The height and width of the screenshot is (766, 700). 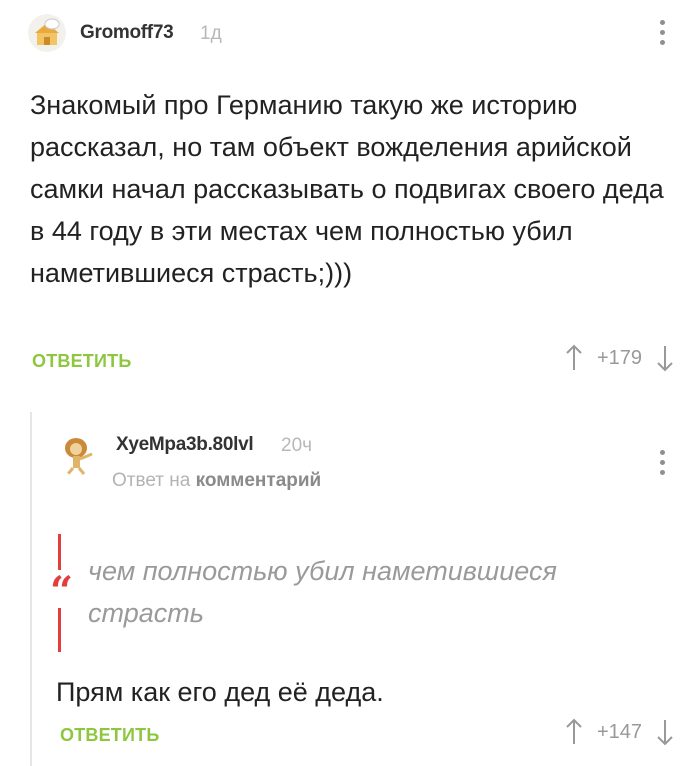 I want to click on rating-value: +179, so click(x=619, y=357).